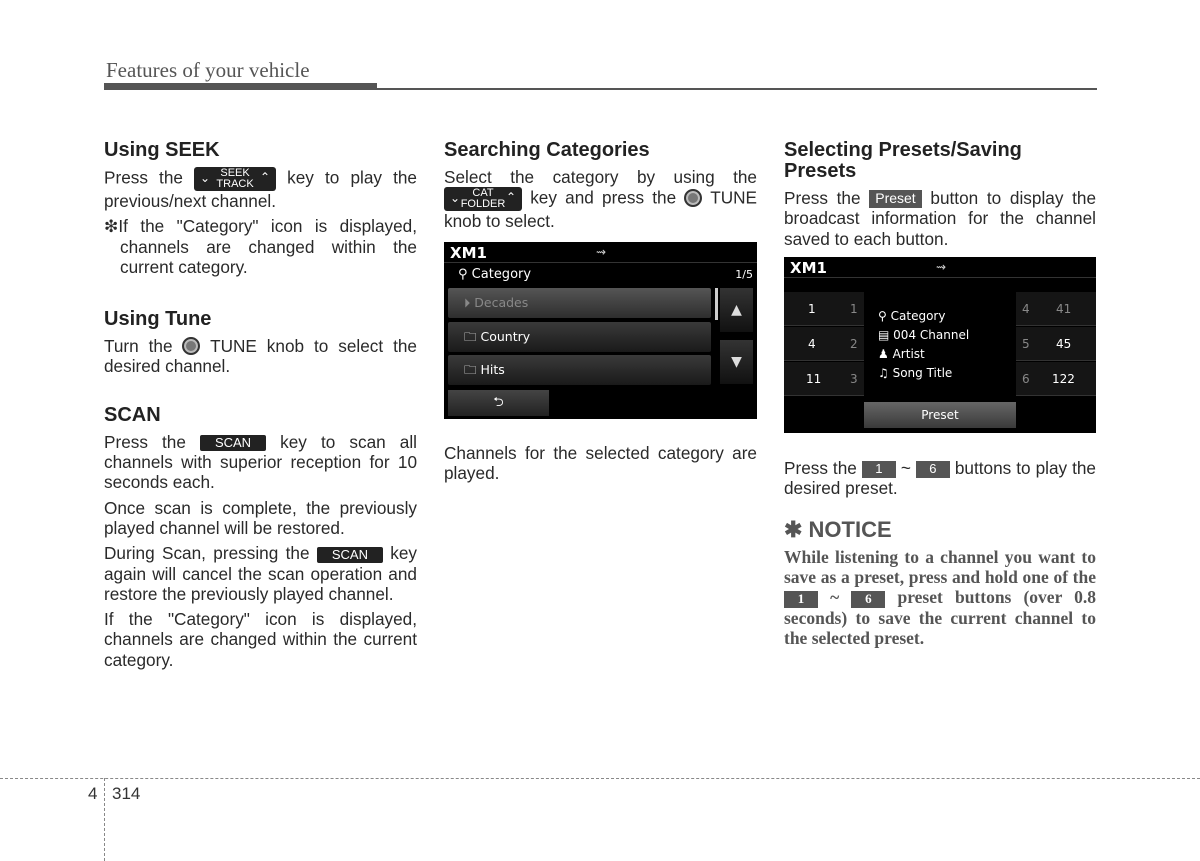 Image resolution: width=1200 pixels, height=861 pixels. Describe the element at coordinates (93, 793) in the screenshot. I see `chapter-number: 4` at that location.